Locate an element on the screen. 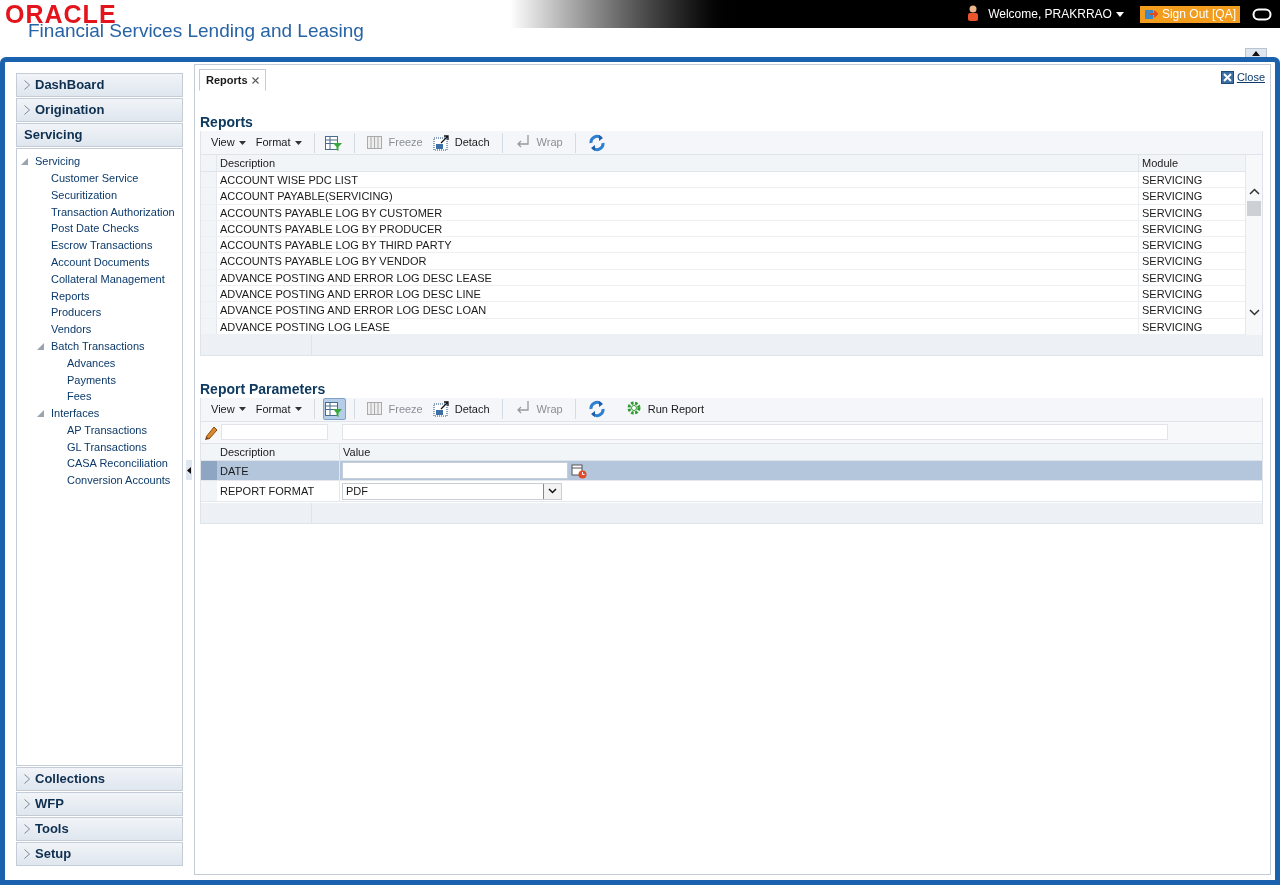 This screenshot has width=1280, height=885. table-cell: ADVANCE POSTING AND ERROR LOG DESC LINE is located at coordinates (678, 294).